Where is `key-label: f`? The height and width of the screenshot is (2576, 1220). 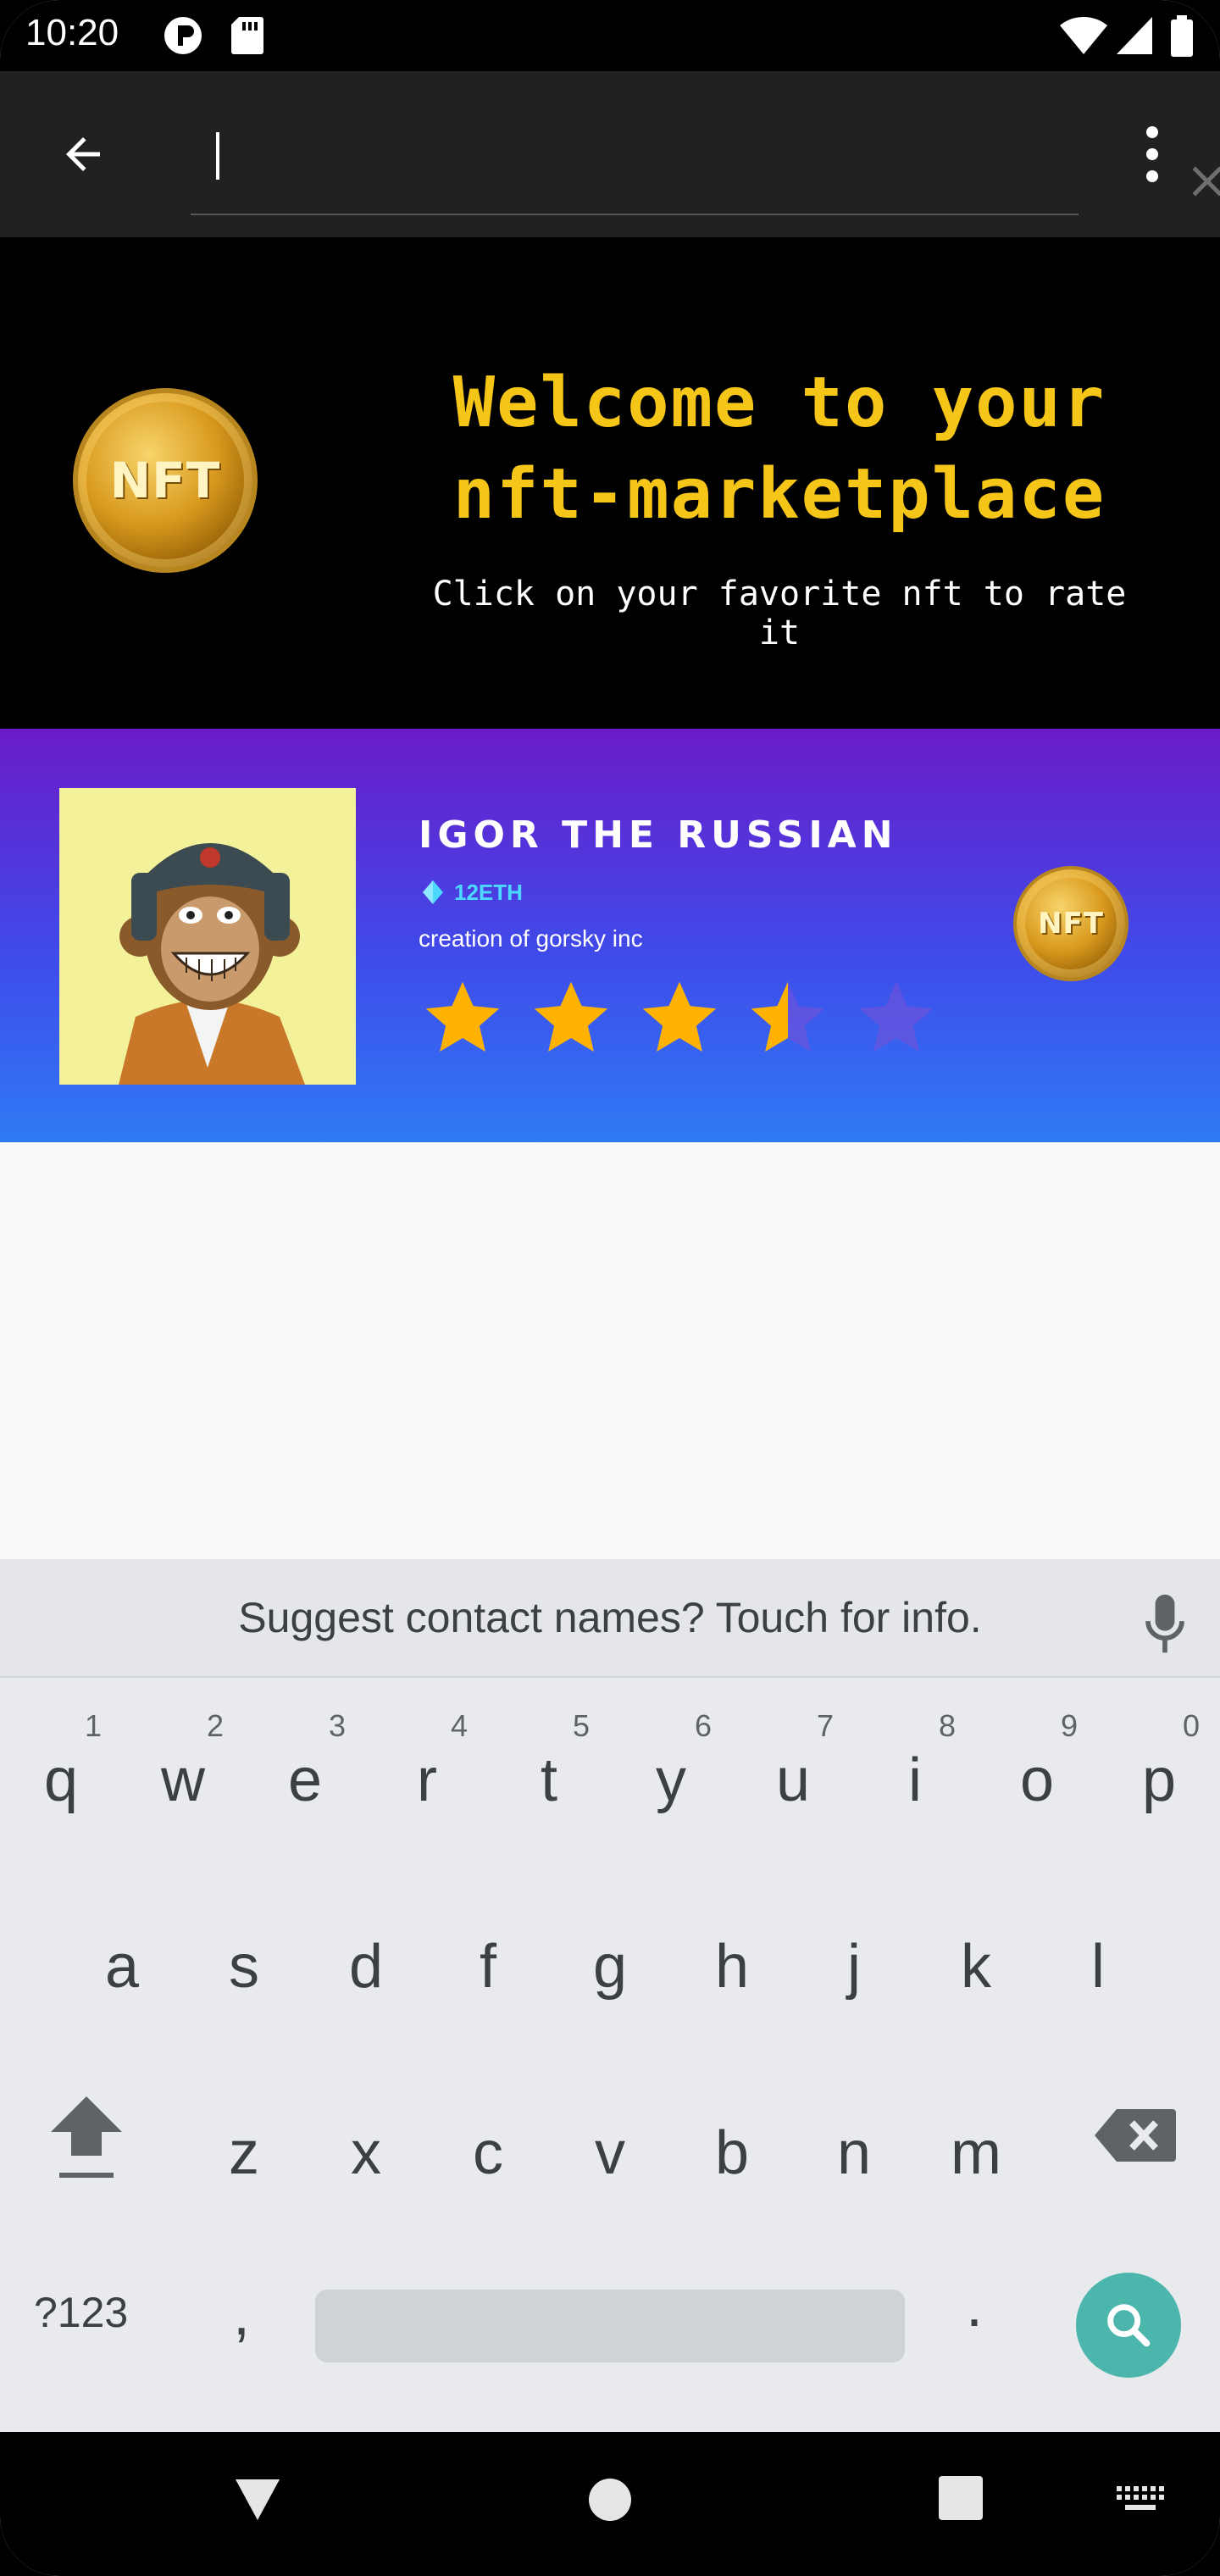 key-label: f is located at coordinates (488, 1967).